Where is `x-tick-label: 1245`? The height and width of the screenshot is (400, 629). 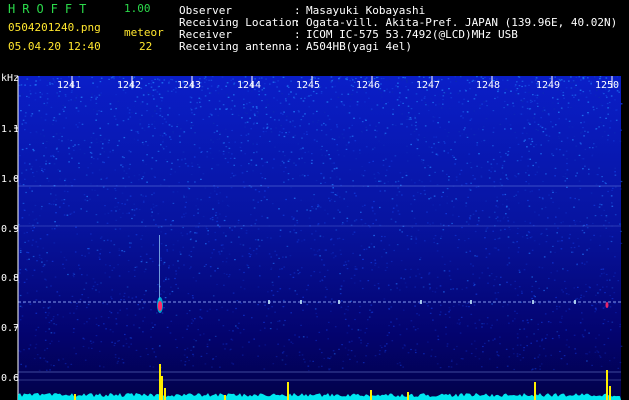 x-tick-label: 1245 is located at coordinates (308, 85).